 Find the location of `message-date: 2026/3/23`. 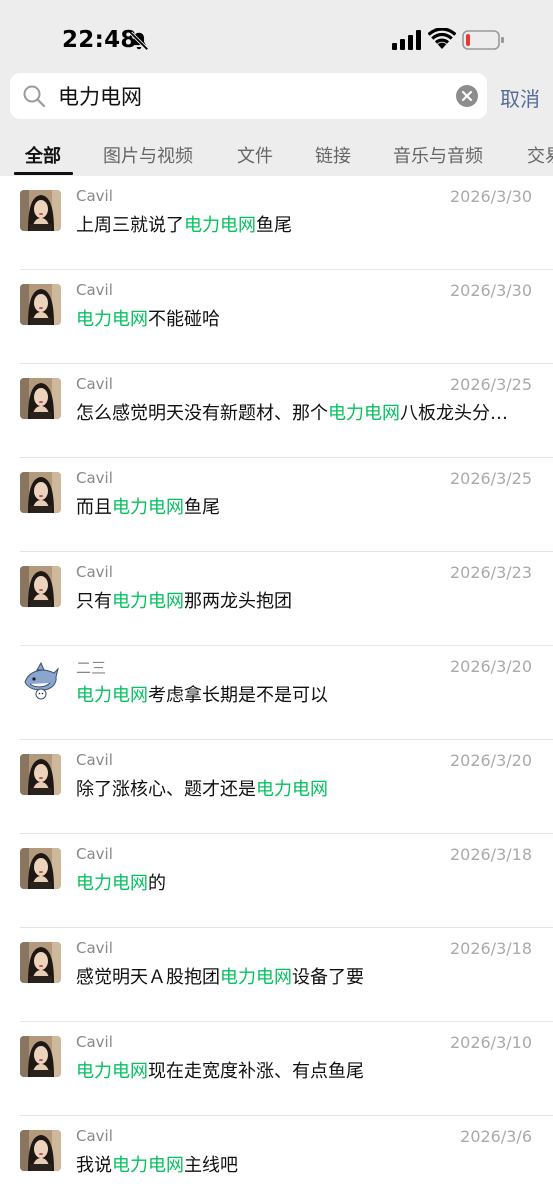

message-date: 2026/3/23 is located at coordinates (490, 572).